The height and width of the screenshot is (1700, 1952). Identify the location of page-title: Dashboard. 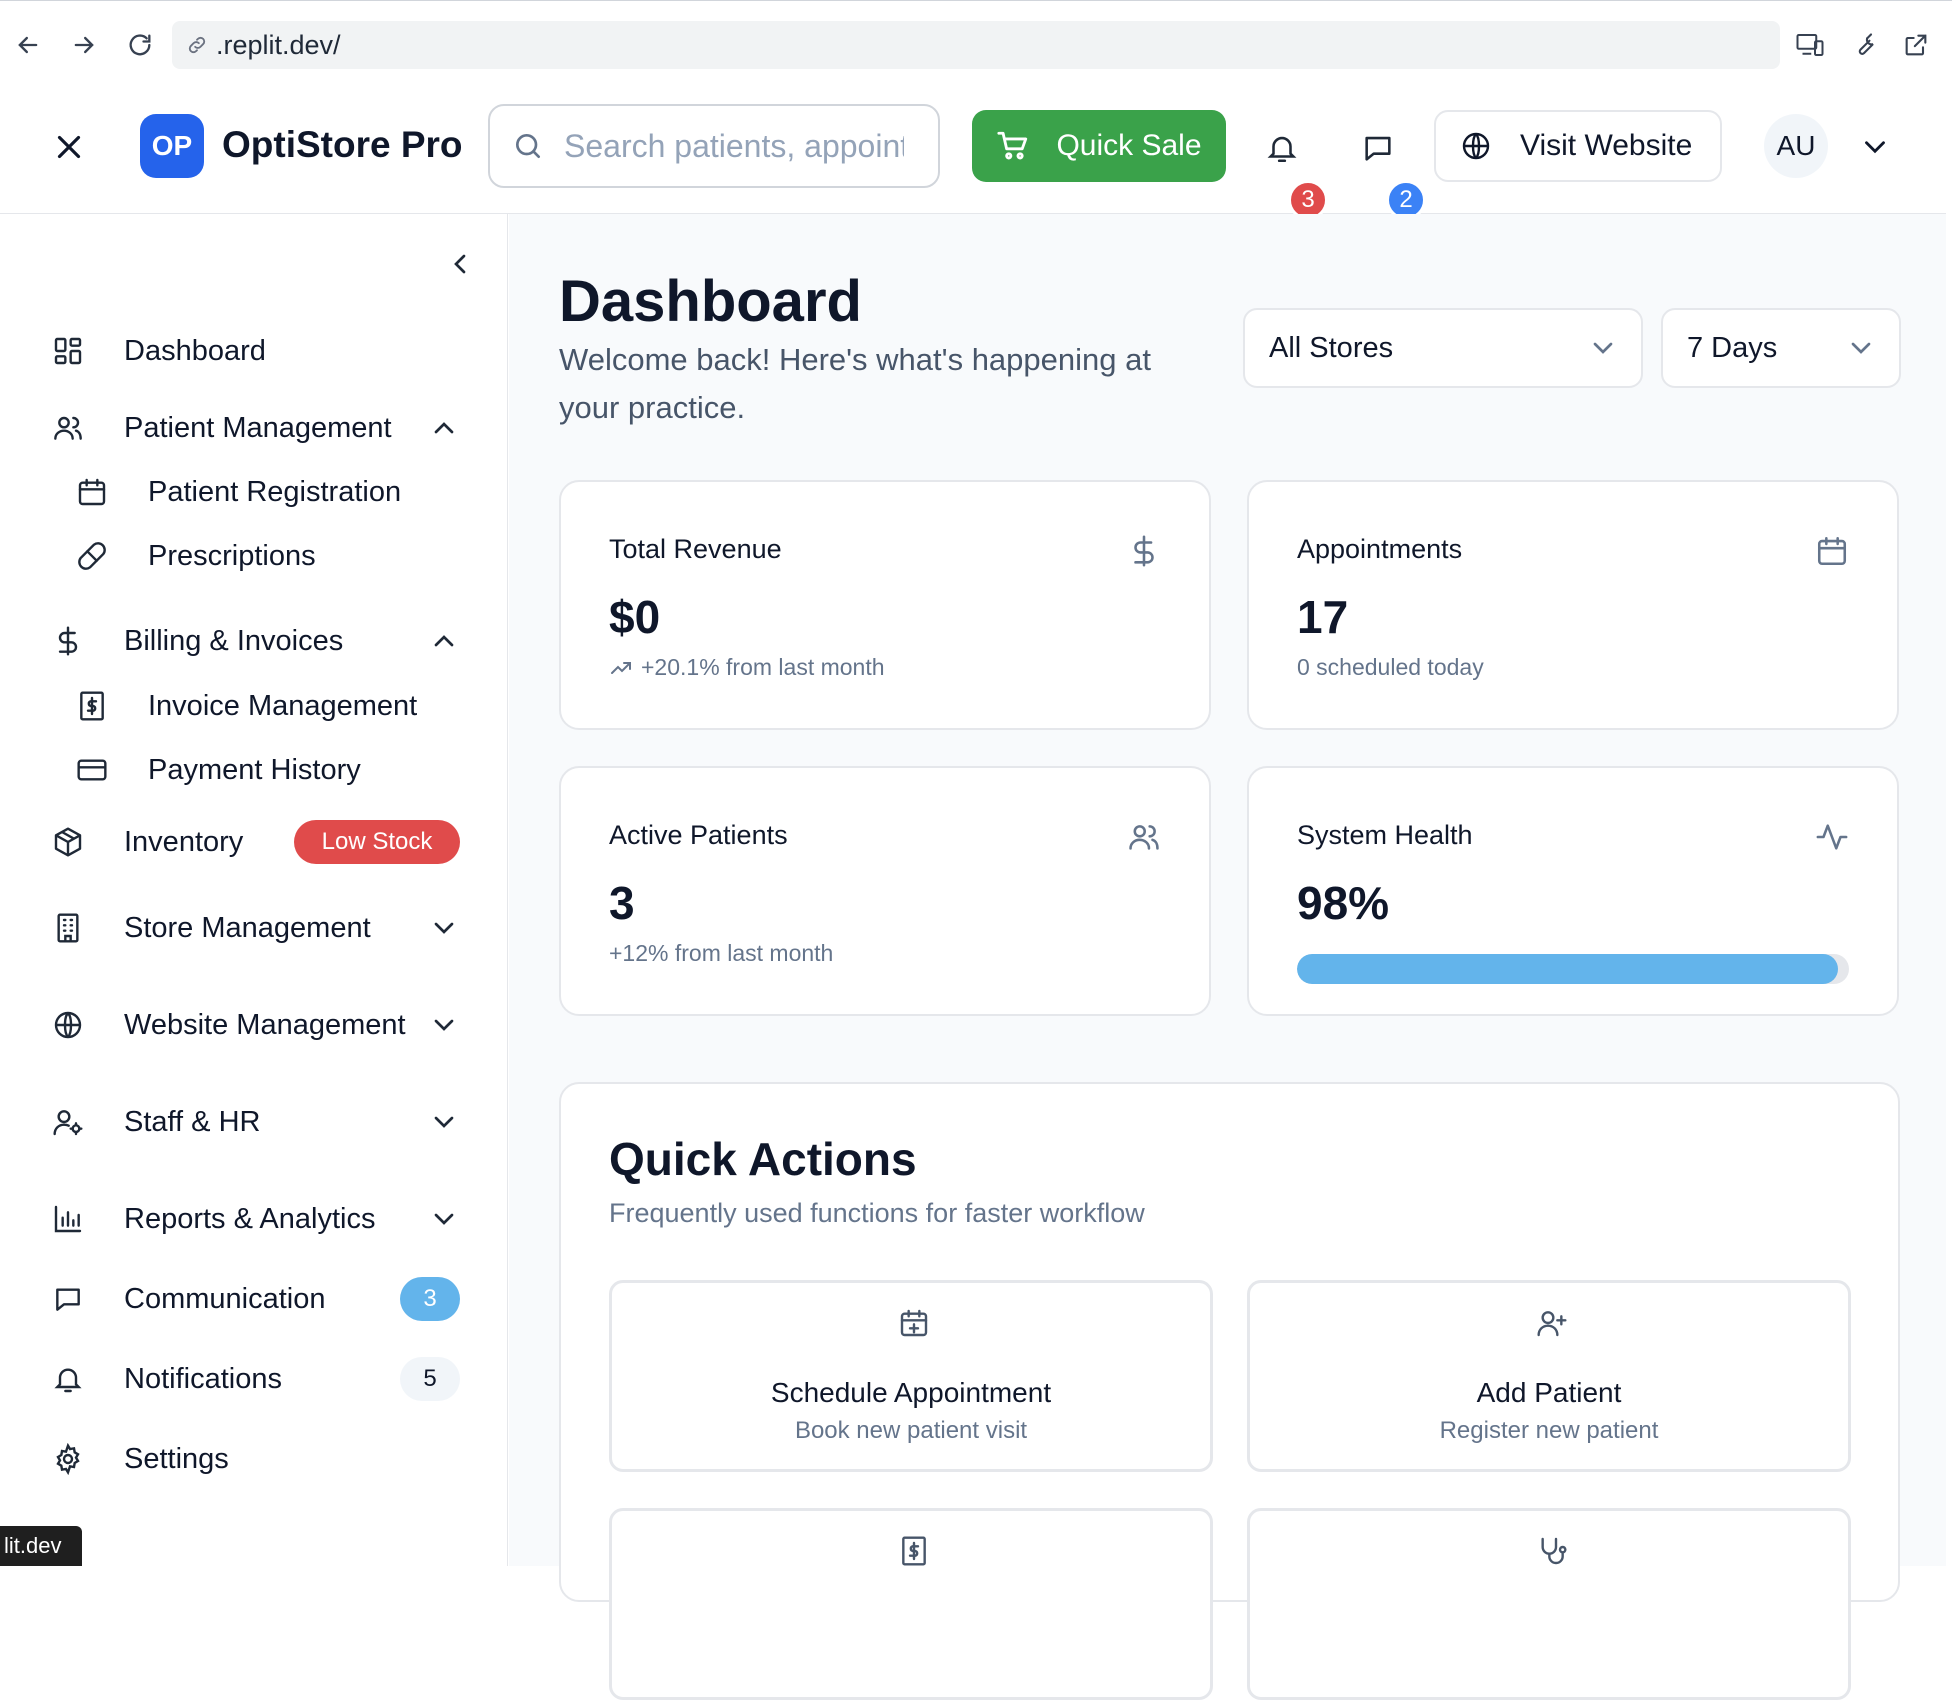
(710, 301).